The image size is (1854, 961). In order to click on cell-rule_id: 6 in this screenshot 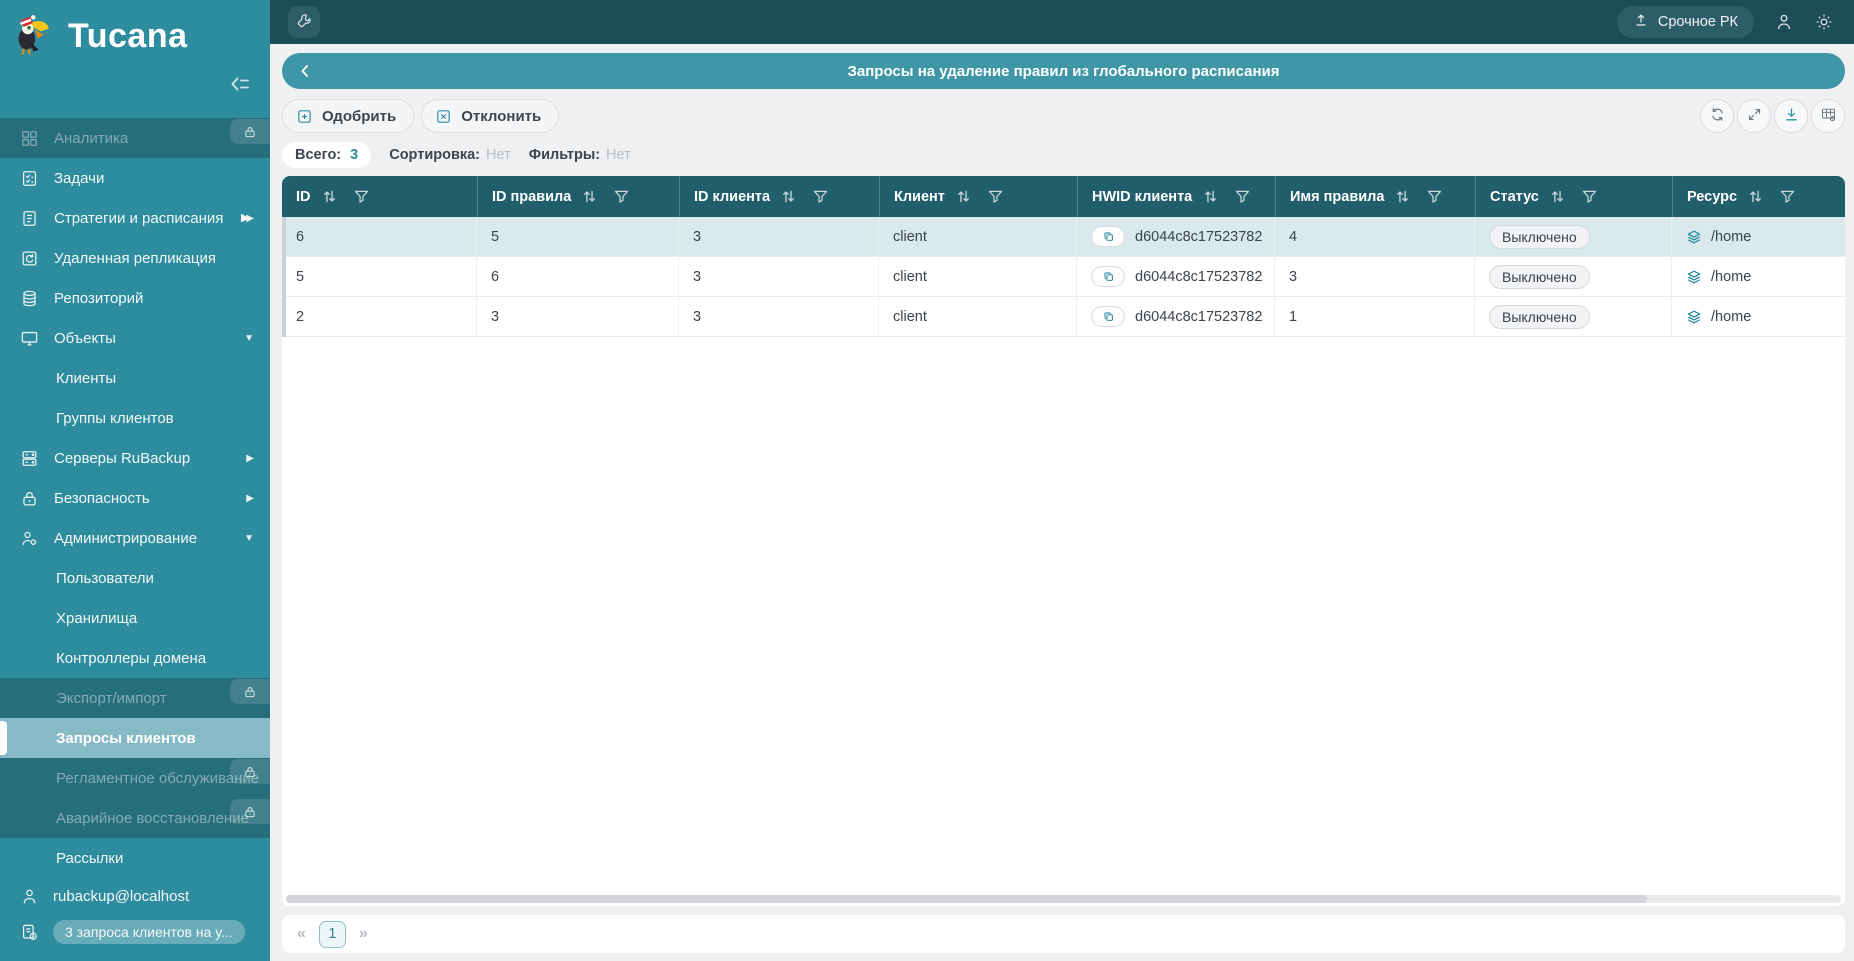, I will do `click(578, 276)`.